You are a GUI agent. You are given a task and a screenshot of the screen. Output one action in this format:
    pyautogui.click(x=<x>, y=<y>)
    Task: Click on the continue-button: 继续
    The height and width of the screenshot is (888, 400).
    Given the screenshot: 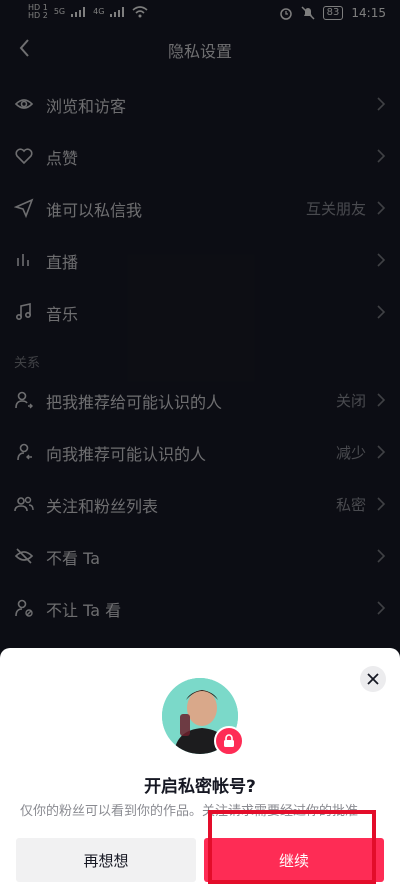 What is the action you would take?
    pyautogui.click(x=294, y=860)
    